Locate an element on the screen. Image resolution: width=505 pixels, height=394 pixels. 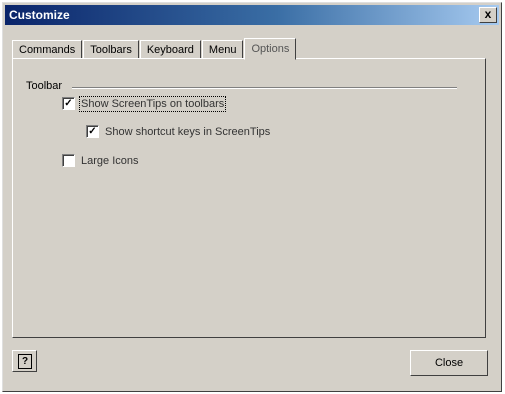
dialog-title: Customize is located at coordinates (39, 15).